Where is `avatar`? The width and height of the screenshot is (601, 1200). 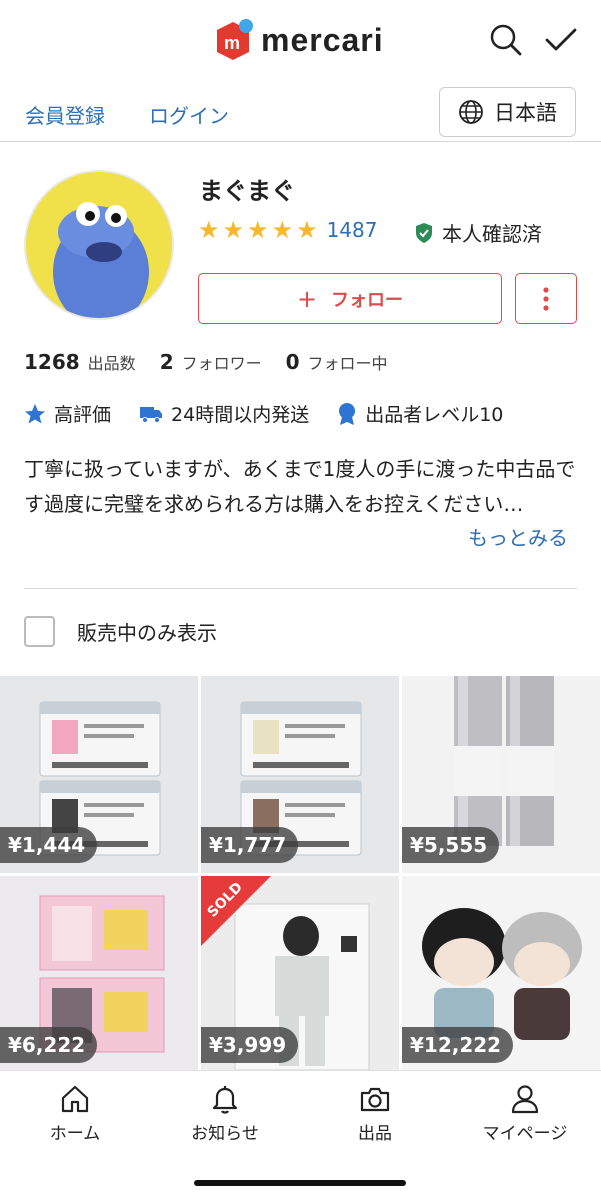
avatar is located at coordinates (99, 245).